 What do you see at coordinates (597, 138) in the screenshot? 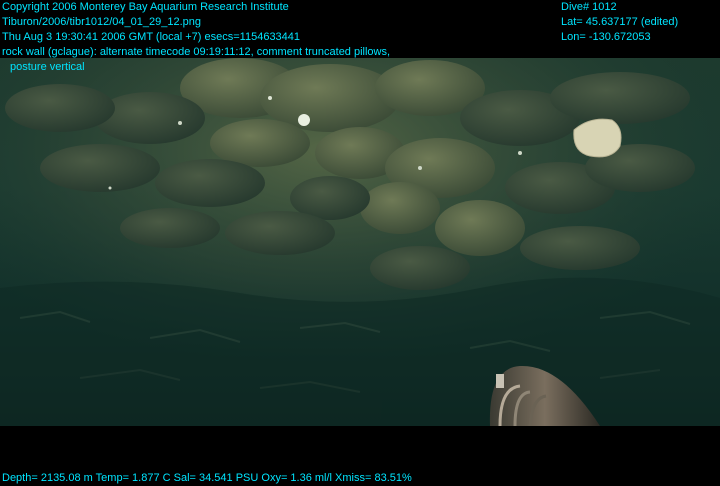
I see `pale-sponge` at bounding box center [597, 138].